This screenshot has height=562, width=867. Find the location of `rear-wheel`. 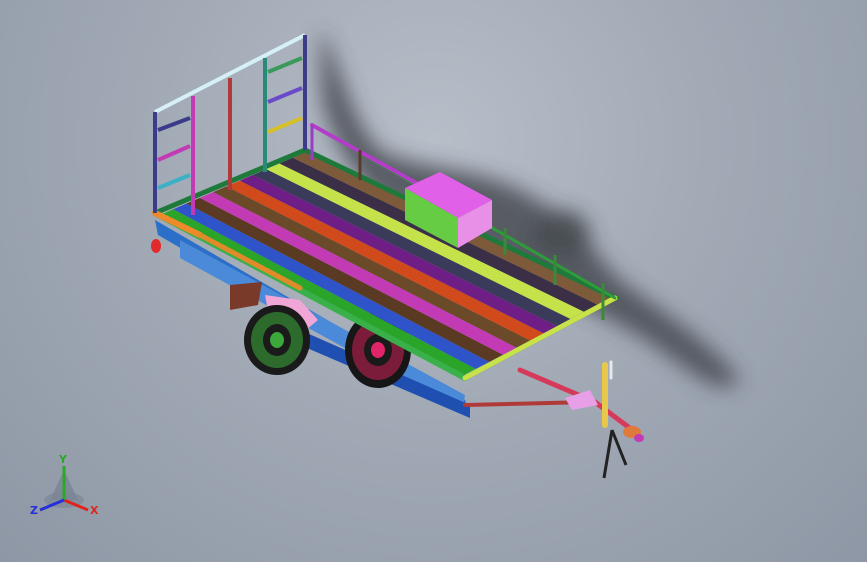

rear-wheel is located at coordinates (277, 340).